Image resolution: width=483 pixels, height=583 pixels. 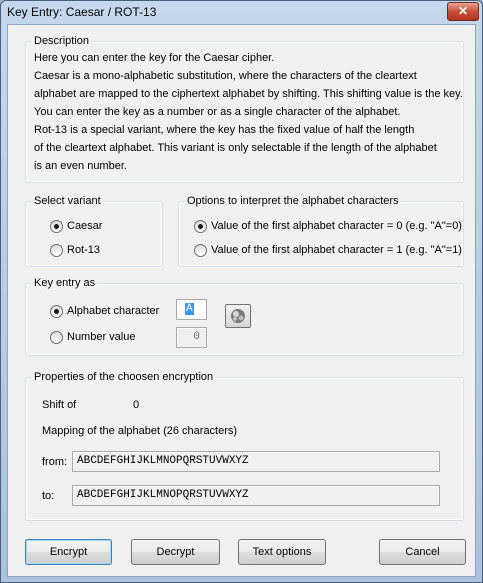 What do you see at coordinates (101, 337) in the screenshot?
I see `number-value-label: Number value` at bounding box center [101, 337].